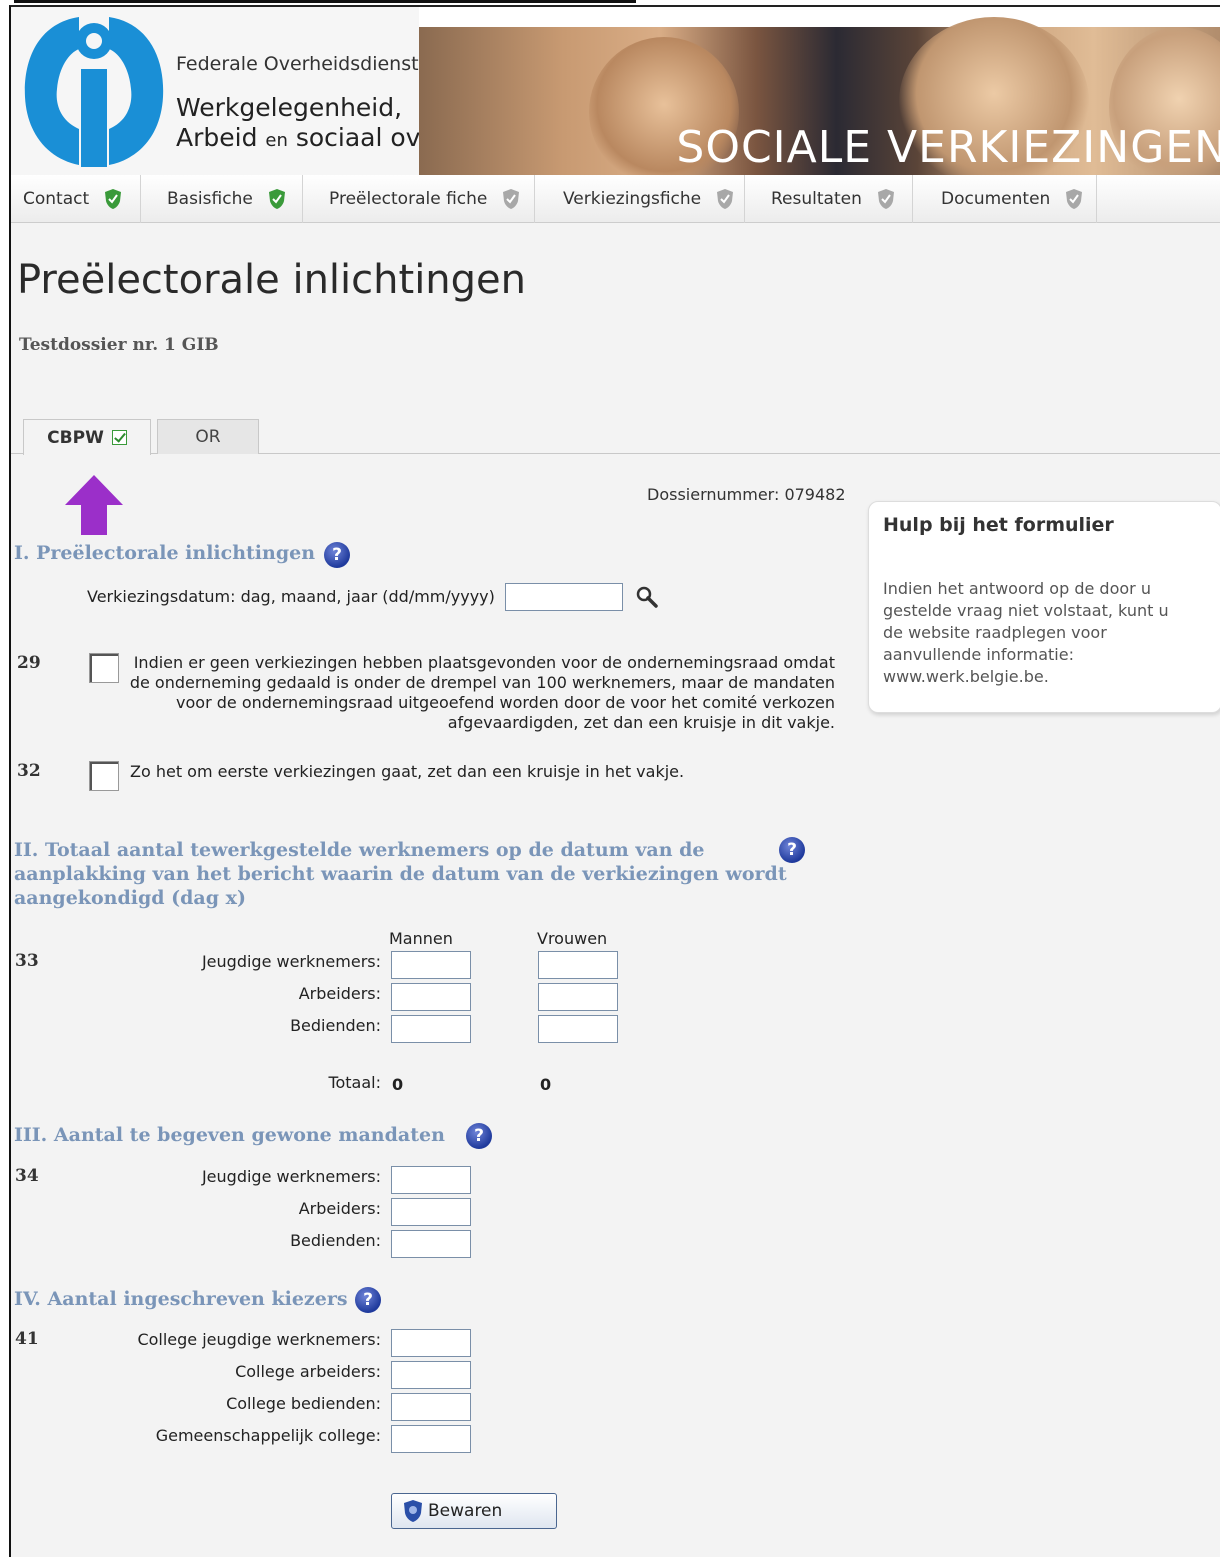  I want to click on dossier-title: Testdossier nr. 1 GIB, so click(119, 345).